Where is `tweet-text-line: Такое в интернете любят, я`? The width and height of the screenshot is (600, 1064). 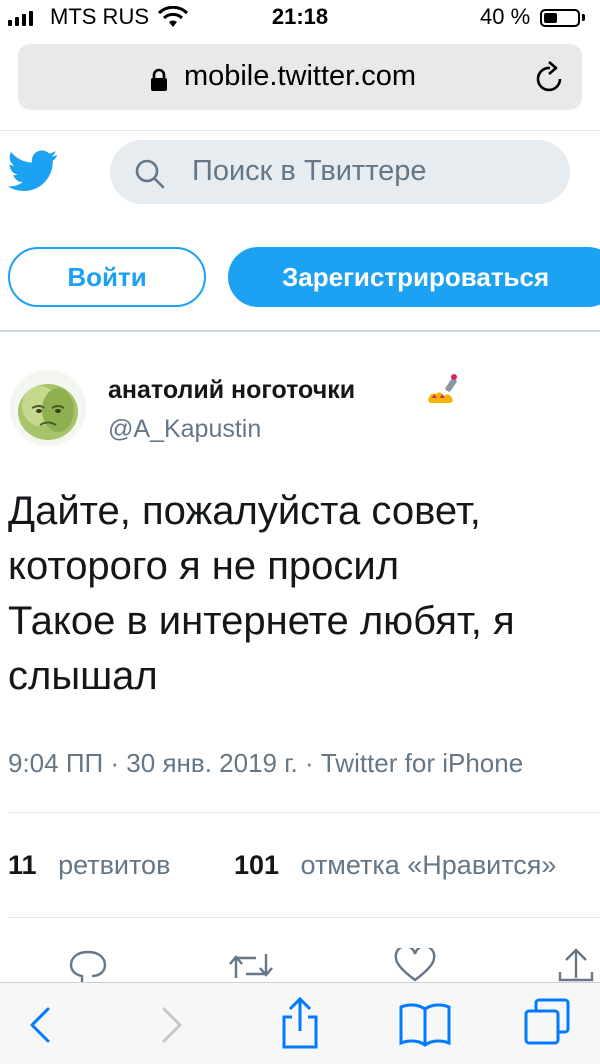
tweet-text-line: Такое в интернете любят, я is located at coordinates (261, 621).